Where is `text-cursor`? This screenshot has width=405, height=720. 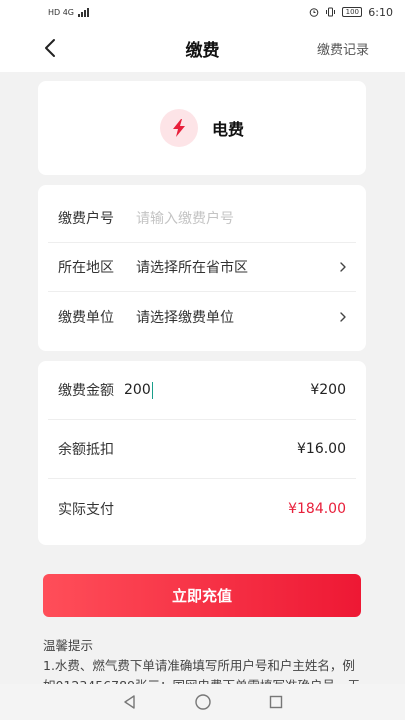 text-cursor is located at coordinates (152, 390).